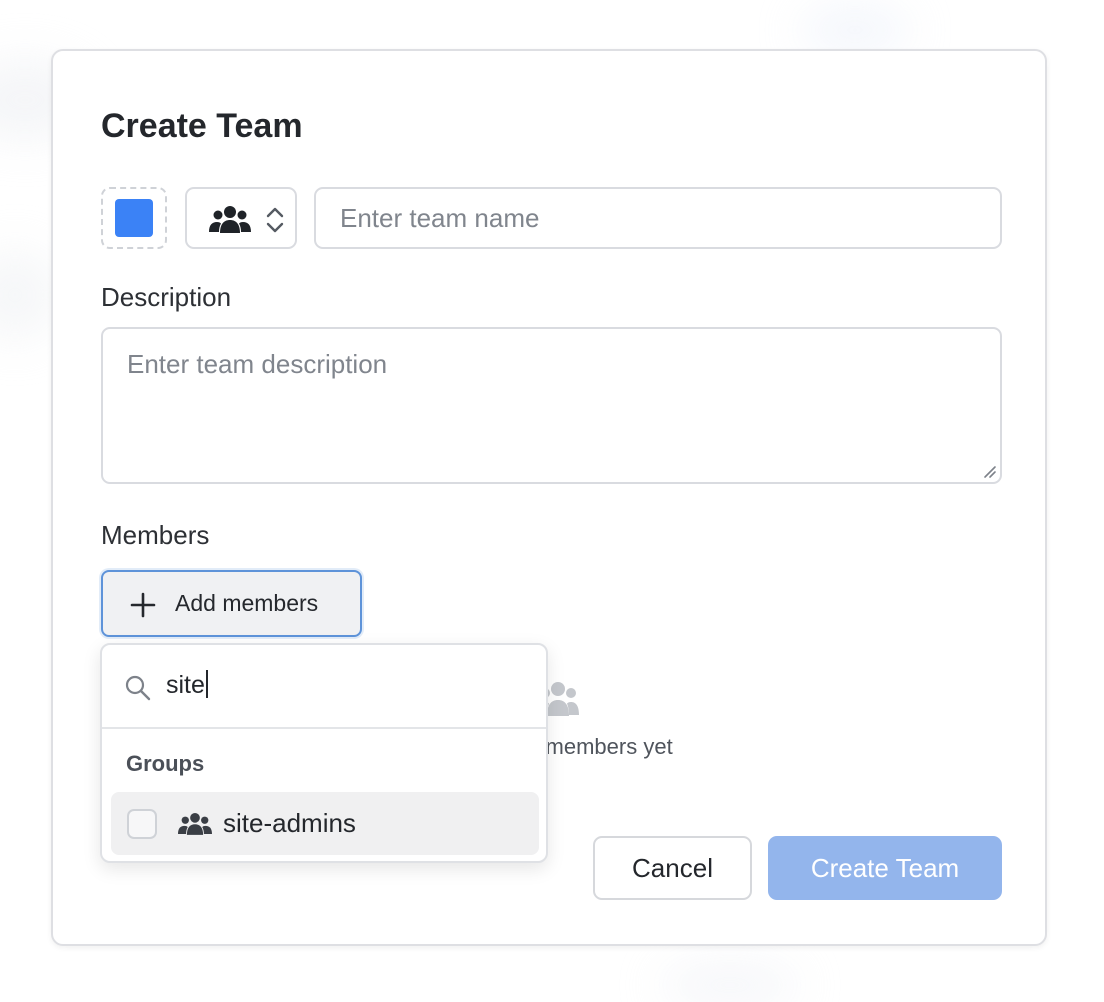 The image size is (1104, 1002). I want to click on group-option: site-admins, so click(325, 823).